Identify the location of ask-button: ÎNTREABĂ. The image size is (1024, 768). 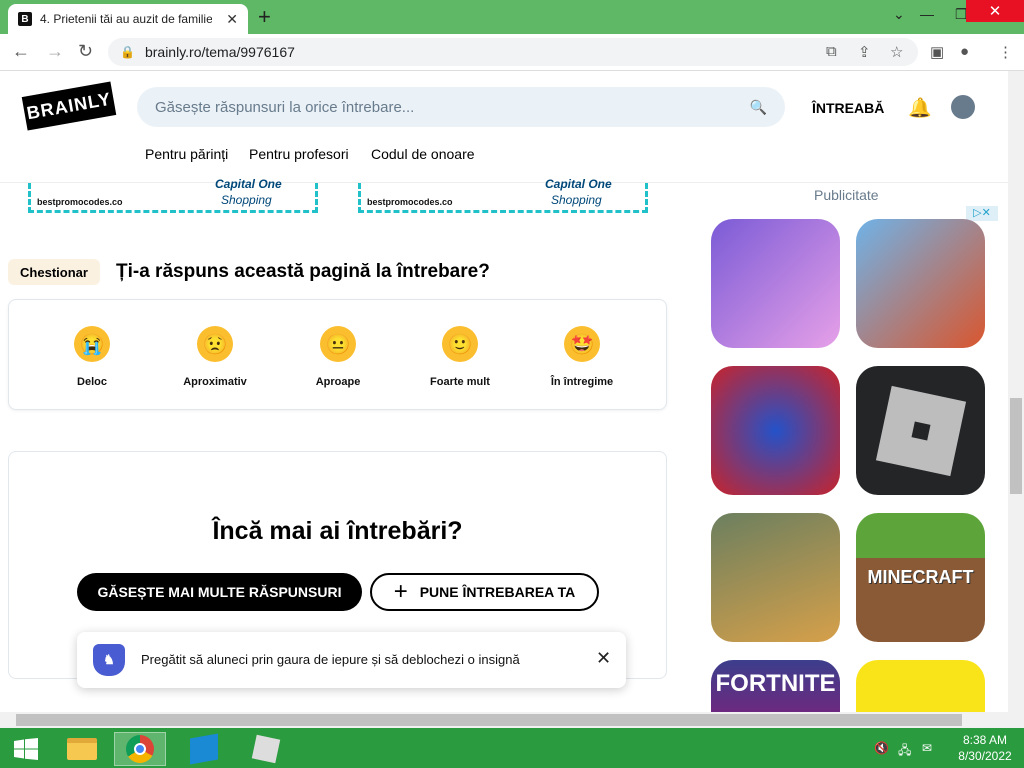
(848, 108).